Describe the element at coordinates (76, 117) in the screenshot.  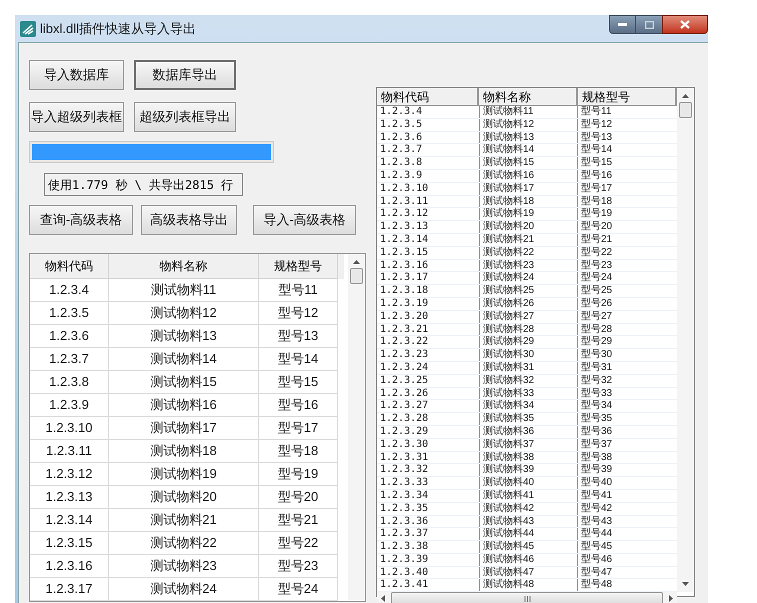
I see `push-button: 导入超级列表框` at that location.